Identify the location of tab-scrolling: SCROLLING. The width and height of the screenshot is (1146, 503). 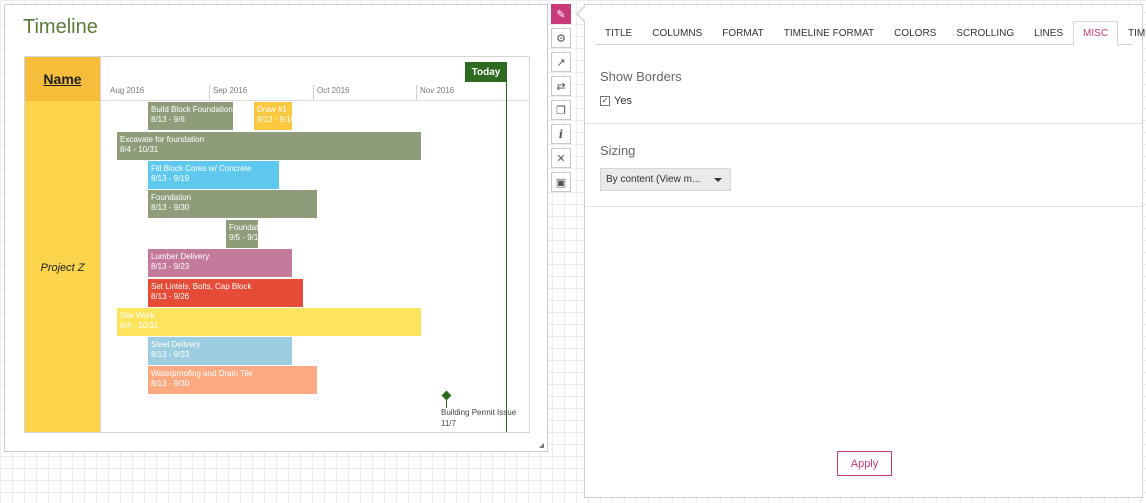
(985, 33).